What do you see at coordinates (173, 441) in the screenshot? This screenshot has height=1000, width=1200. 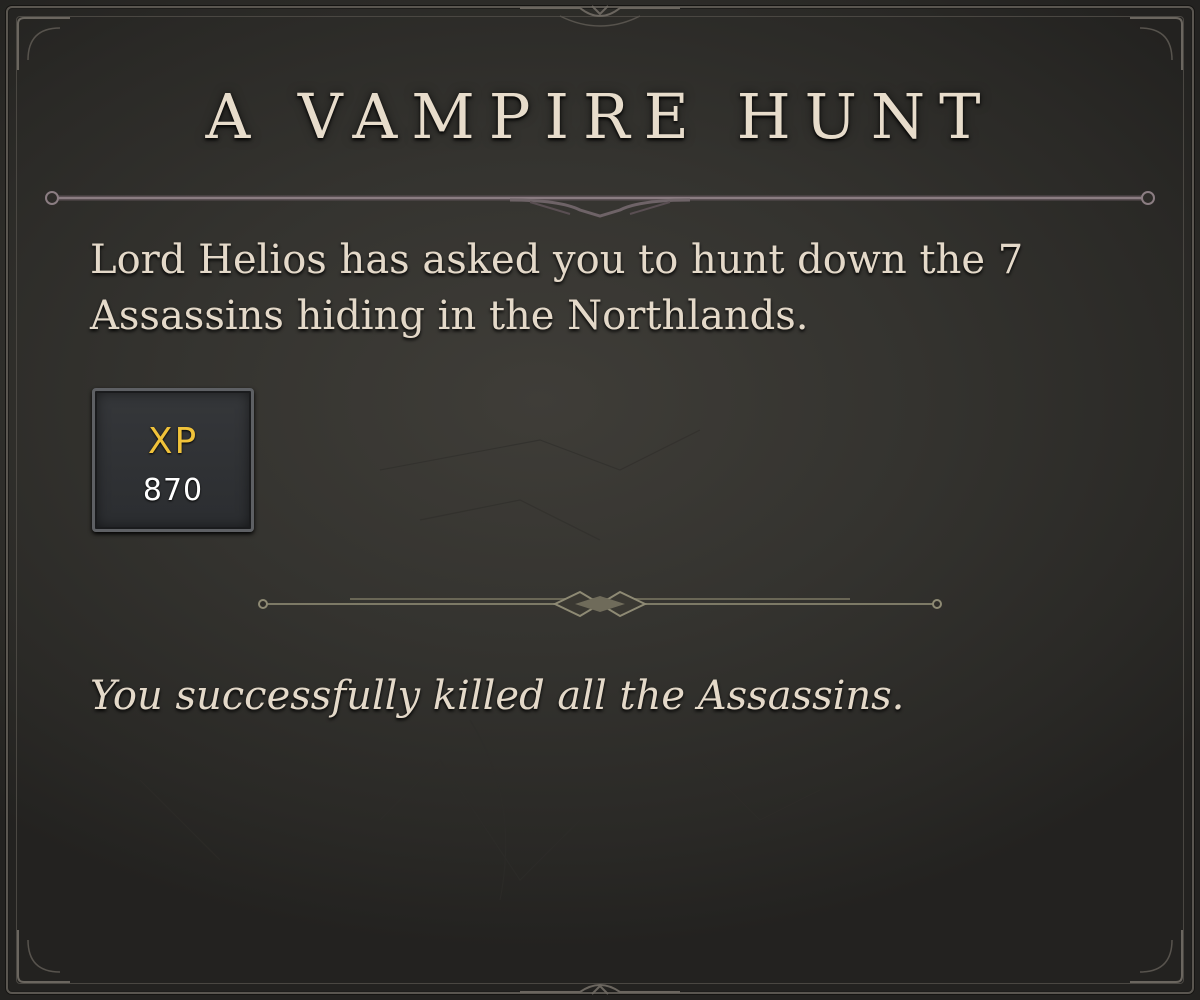 I see `xp-label: XP` at bounding box center [173, 441].